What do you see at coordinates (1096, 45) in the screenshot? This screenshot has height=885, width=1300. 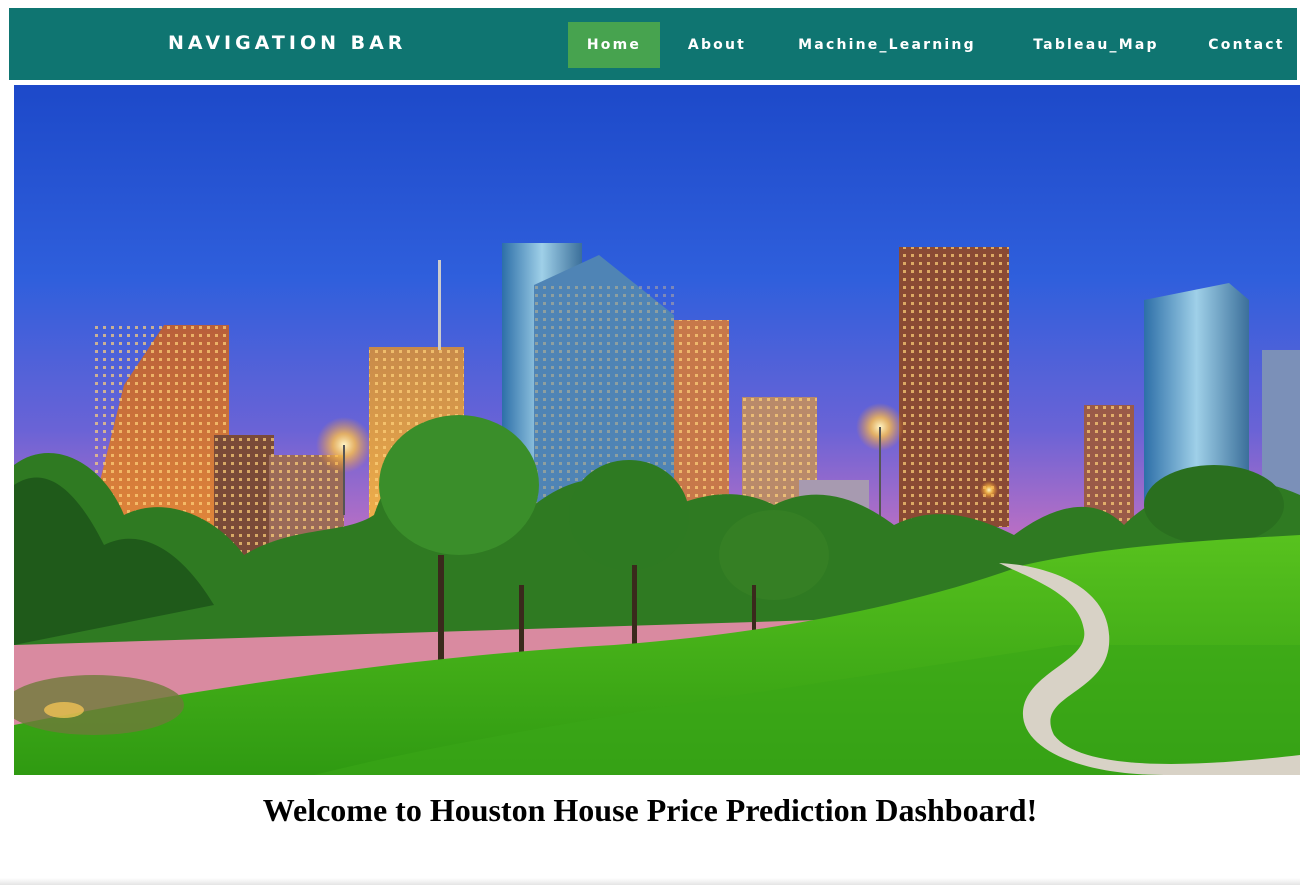 I see `nav-item-tableau-map: Tableau_Map` at bounding box center [1096, 45].